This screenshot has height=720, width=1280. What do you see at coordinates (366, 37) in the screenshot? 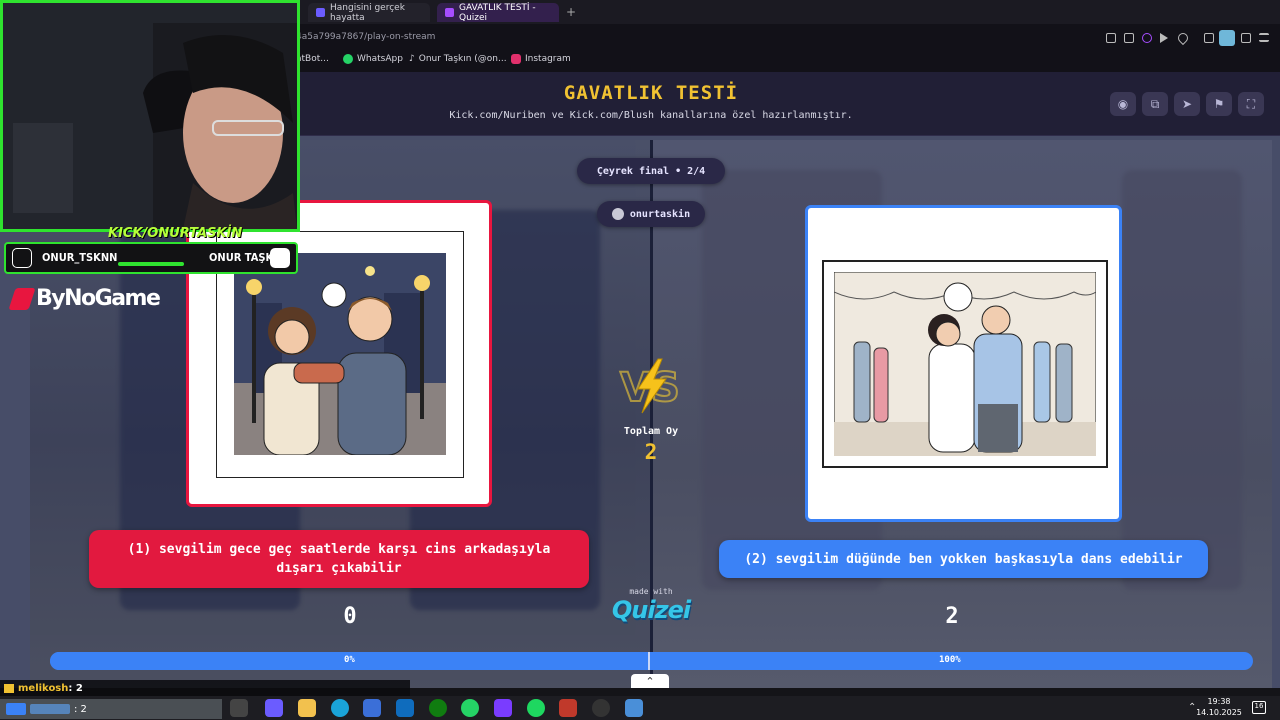
I see `url-text: 4a5a799a7867/play-on-stream` at bounding box center [366, 37].